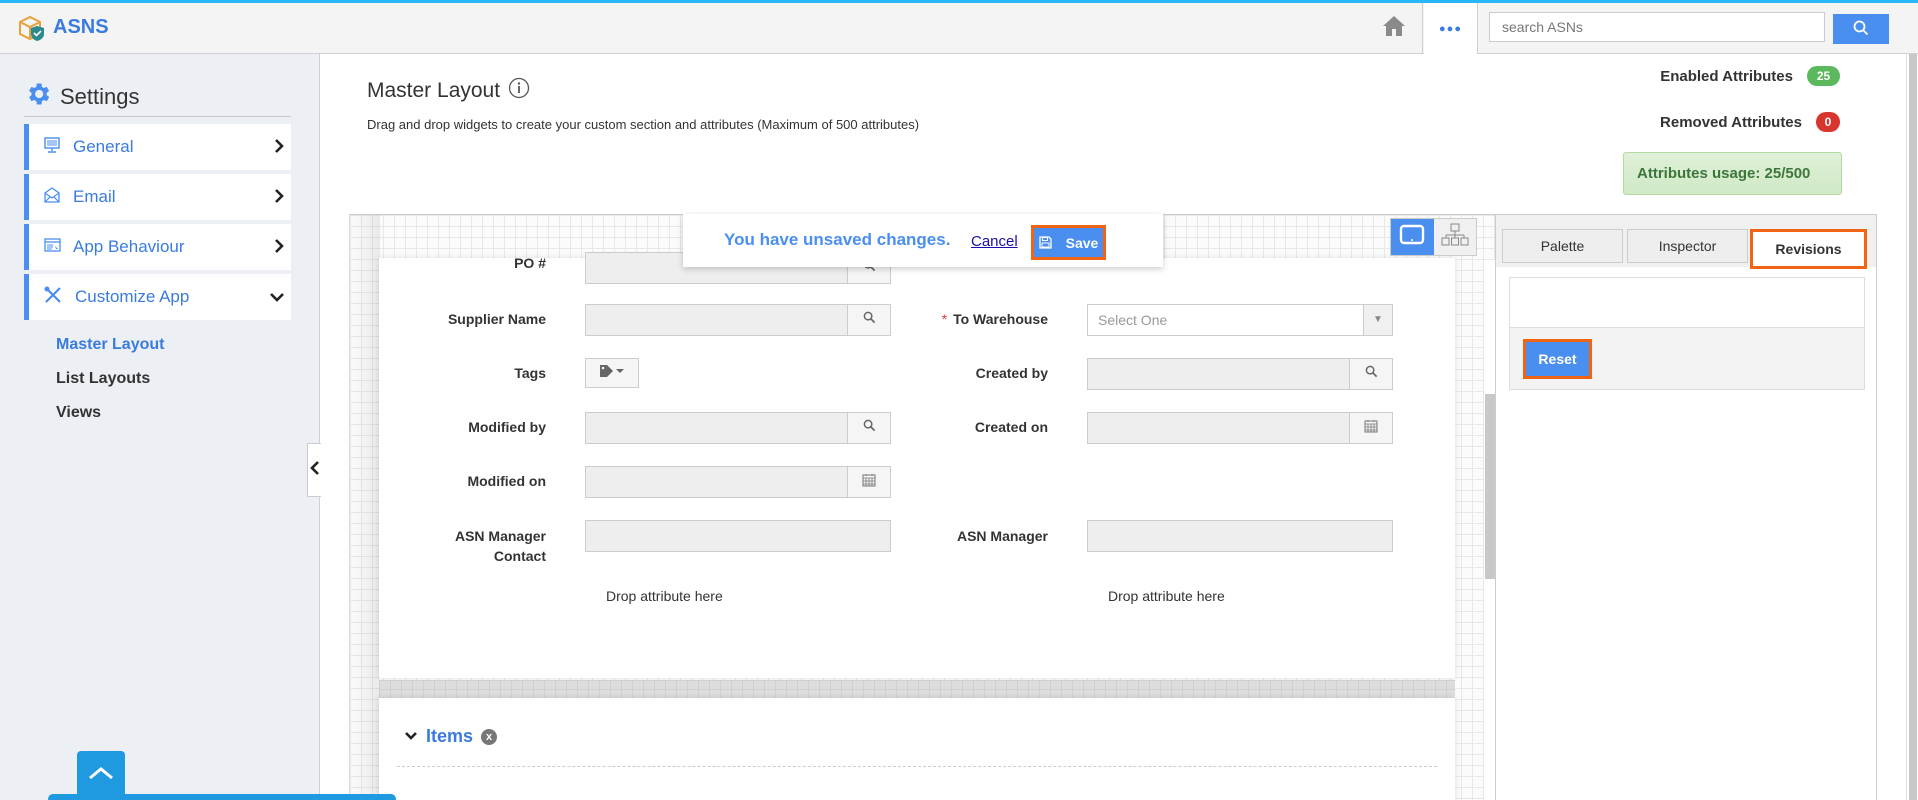  I want to click on field-label-text: To Warehouse, so click(1000, 319).